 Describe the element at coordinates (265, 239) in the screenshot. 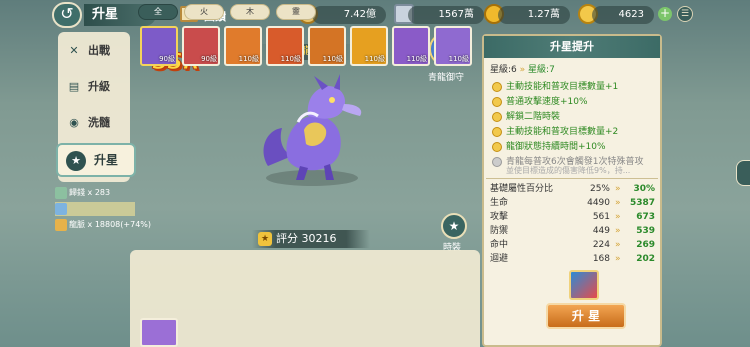

I see `score-star-icon: ★` at that location.